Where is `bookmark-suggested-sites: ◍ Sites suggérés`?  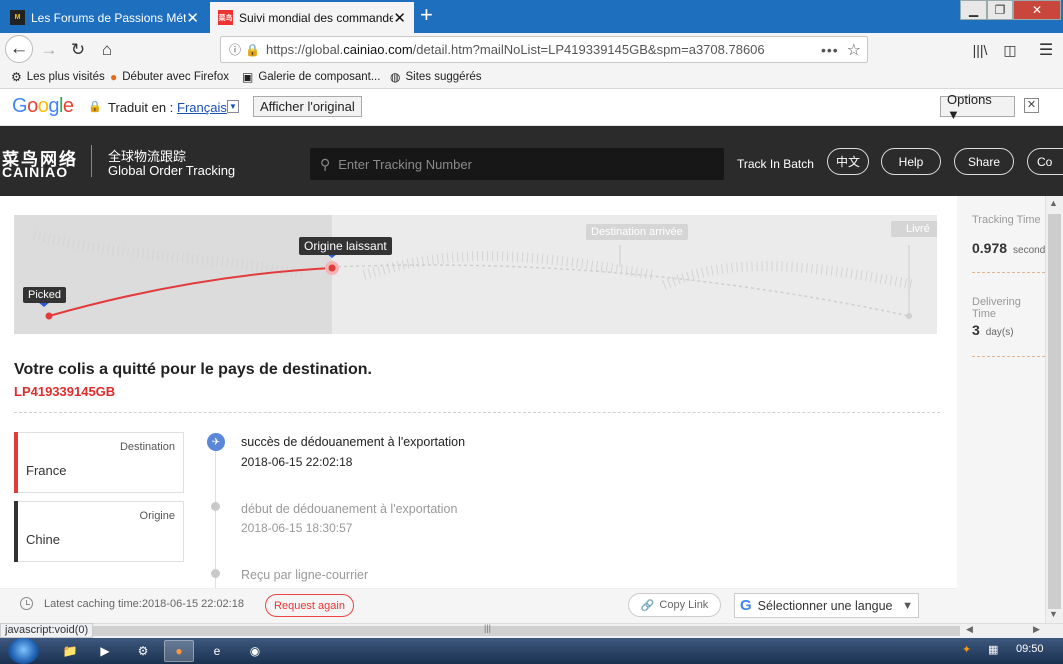 bookmark-suggested-sites: ◍ Sites suggérés is located at coordinates (436, 77).